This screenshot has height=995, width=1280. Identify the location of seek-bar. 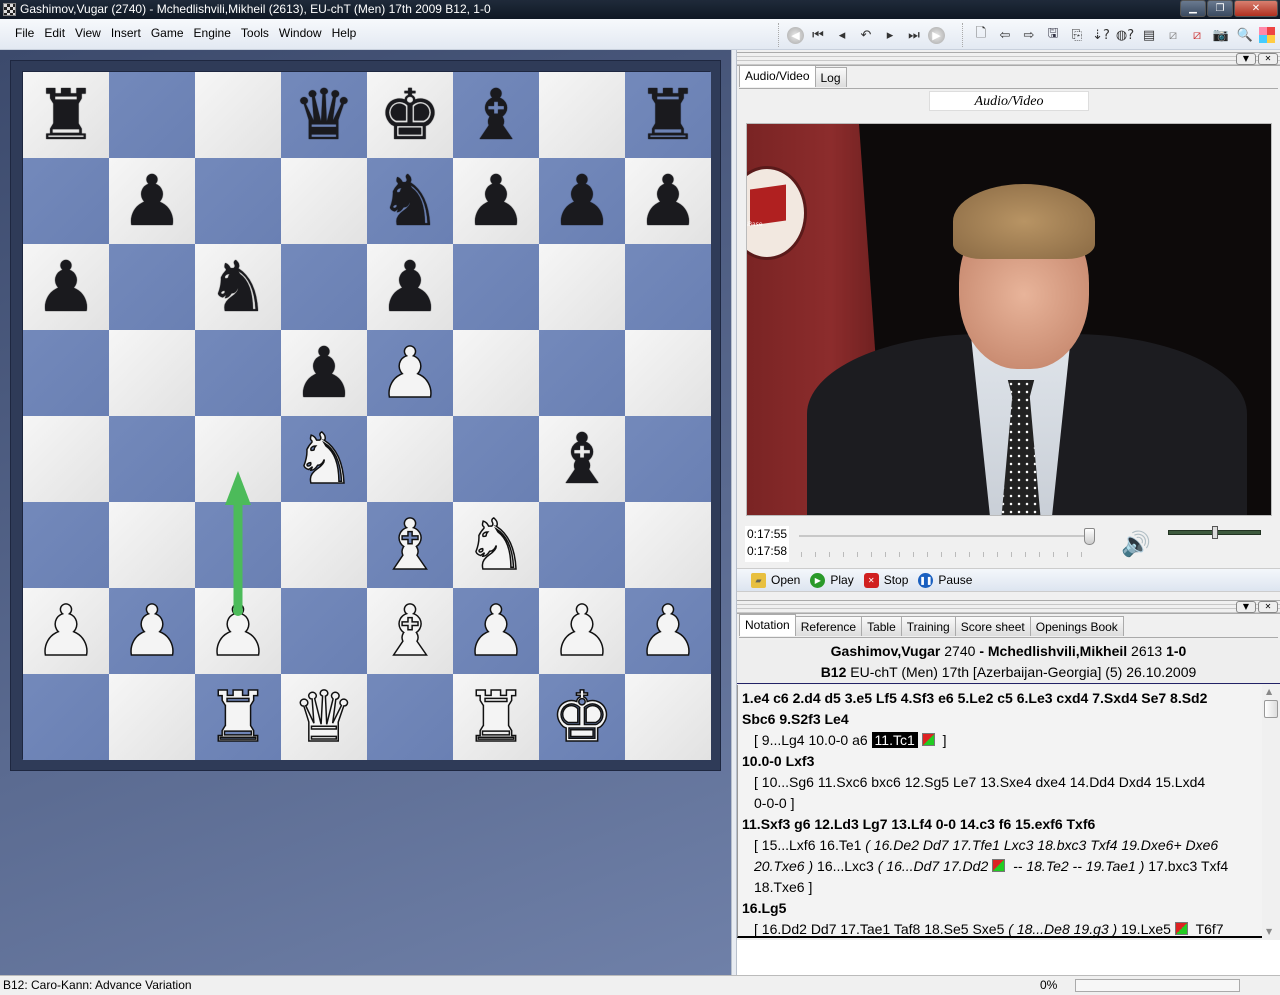
(947, 536).